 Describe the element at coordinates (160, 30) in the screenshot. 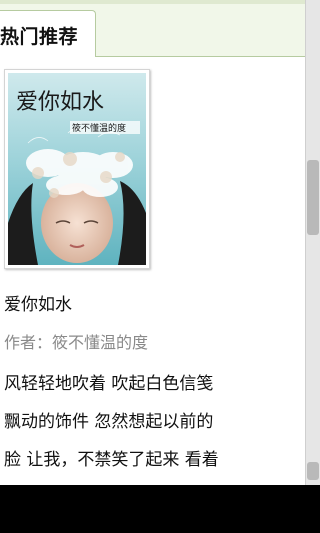

I see `tab-bar: 热门推荐` at that location.